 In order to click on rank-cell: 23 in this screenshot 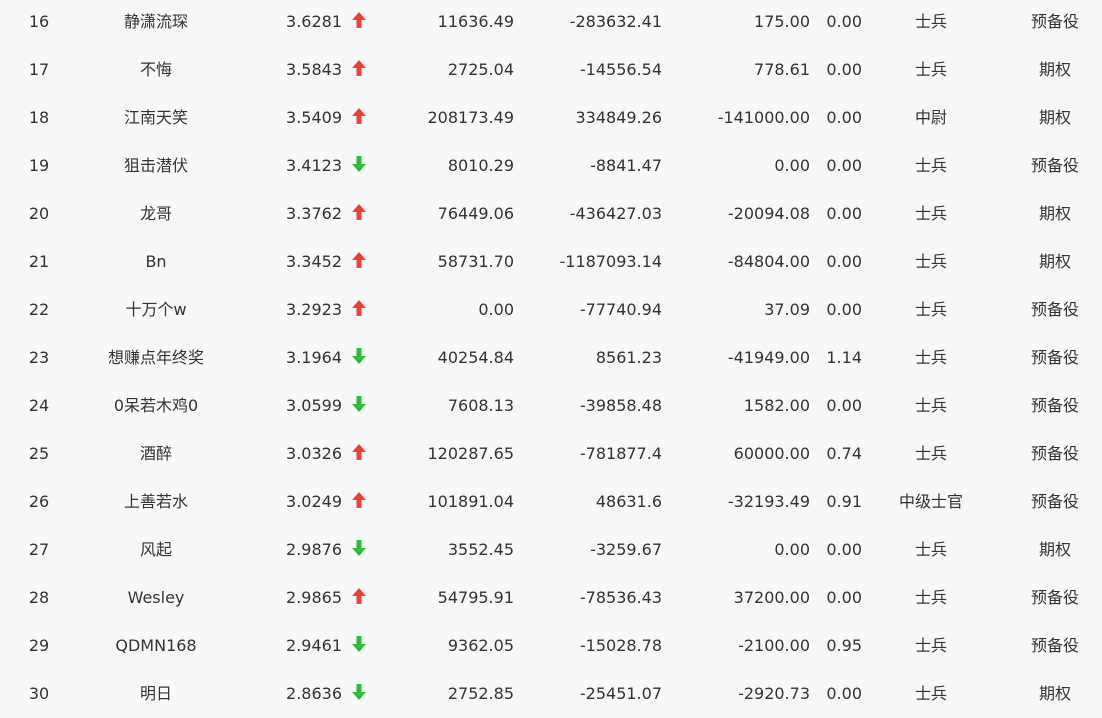, I will do `click(39, 357)`.